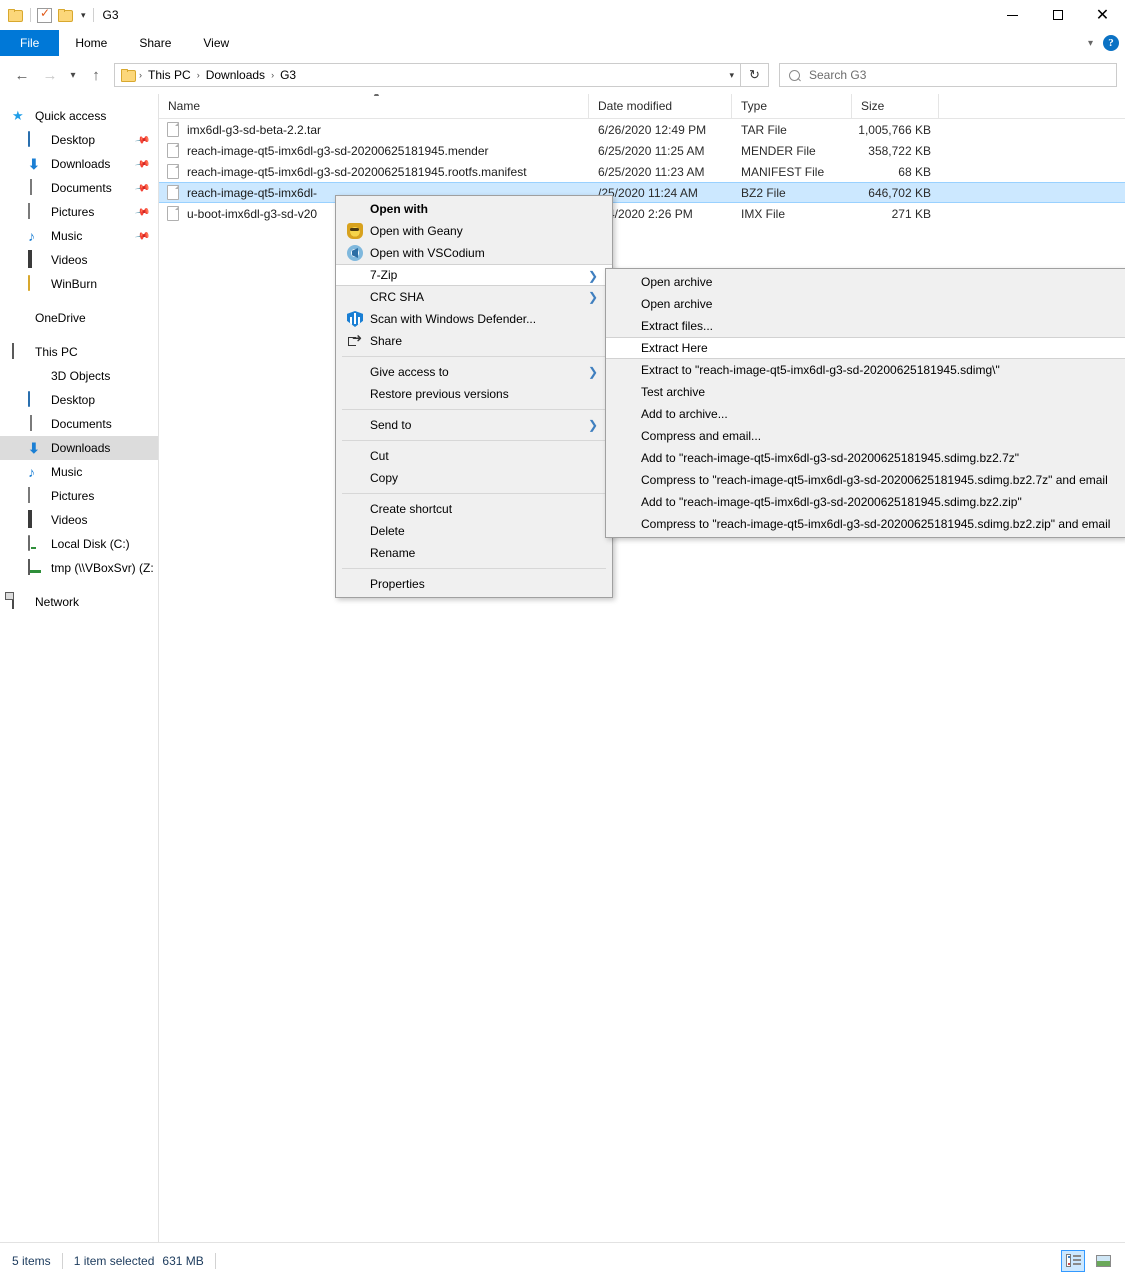 The image size is (1125, 1278). What do you see at coordinates (948, 75) in the screenshot?
I see `search-box: Search G3` at bounding box center [948, 75].